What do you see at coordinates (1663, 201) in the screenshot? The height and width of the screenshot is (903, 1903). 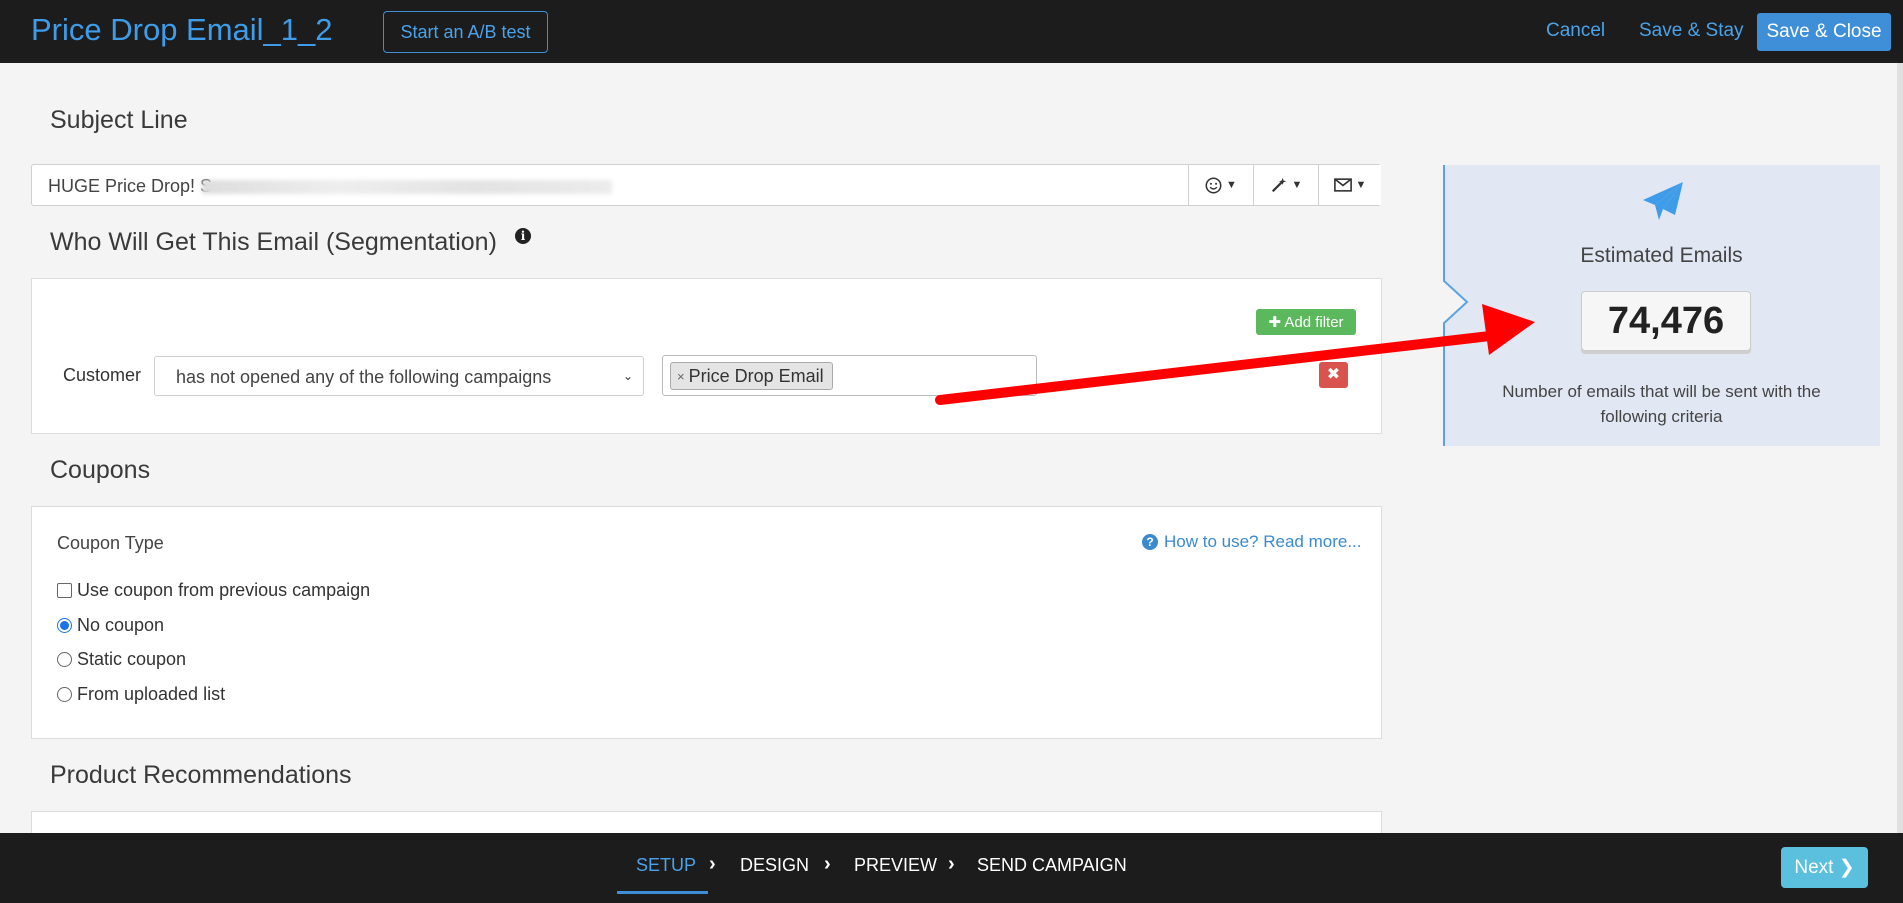 I see `paper-plane-icon` at bounding box center [1663, 201].